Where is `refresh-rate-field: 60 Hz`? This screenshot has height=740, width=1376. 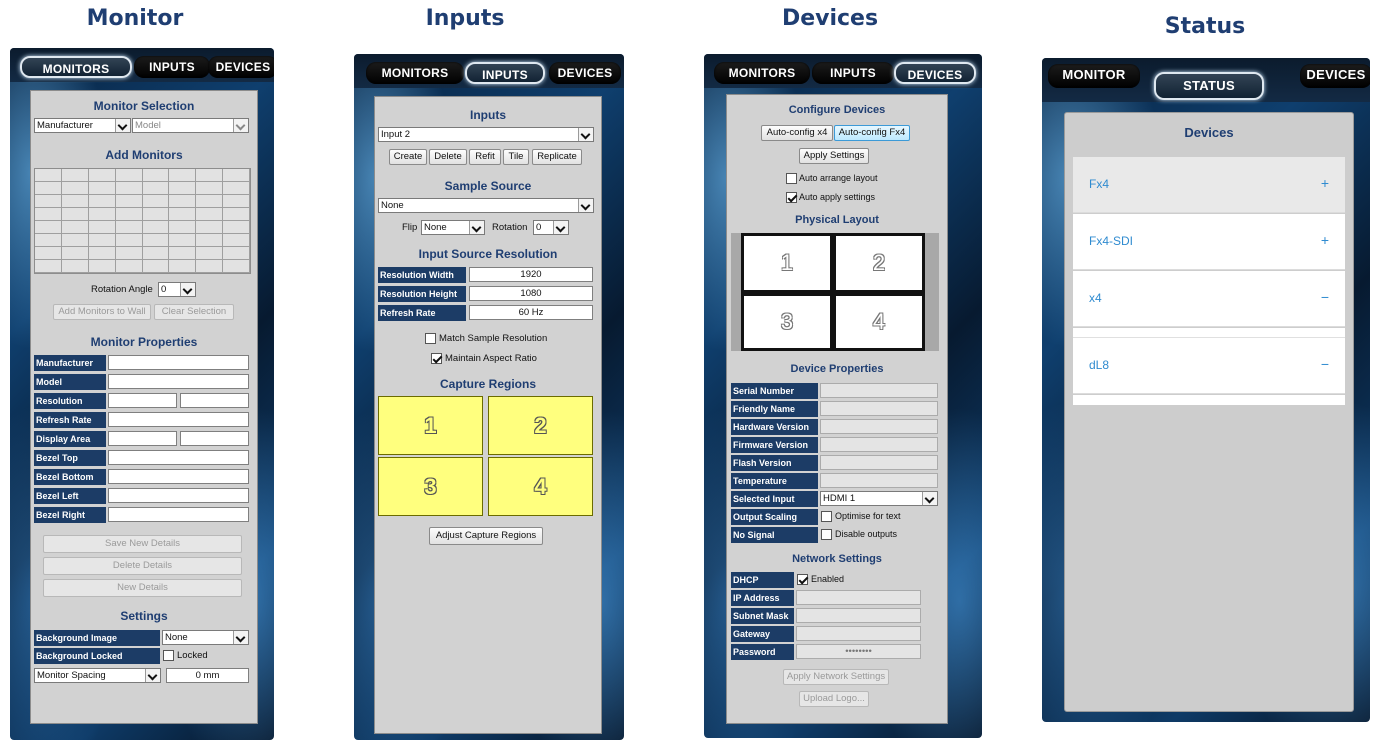
refresh-rate-field: 60 Hz is located at coordinates (531, 312).